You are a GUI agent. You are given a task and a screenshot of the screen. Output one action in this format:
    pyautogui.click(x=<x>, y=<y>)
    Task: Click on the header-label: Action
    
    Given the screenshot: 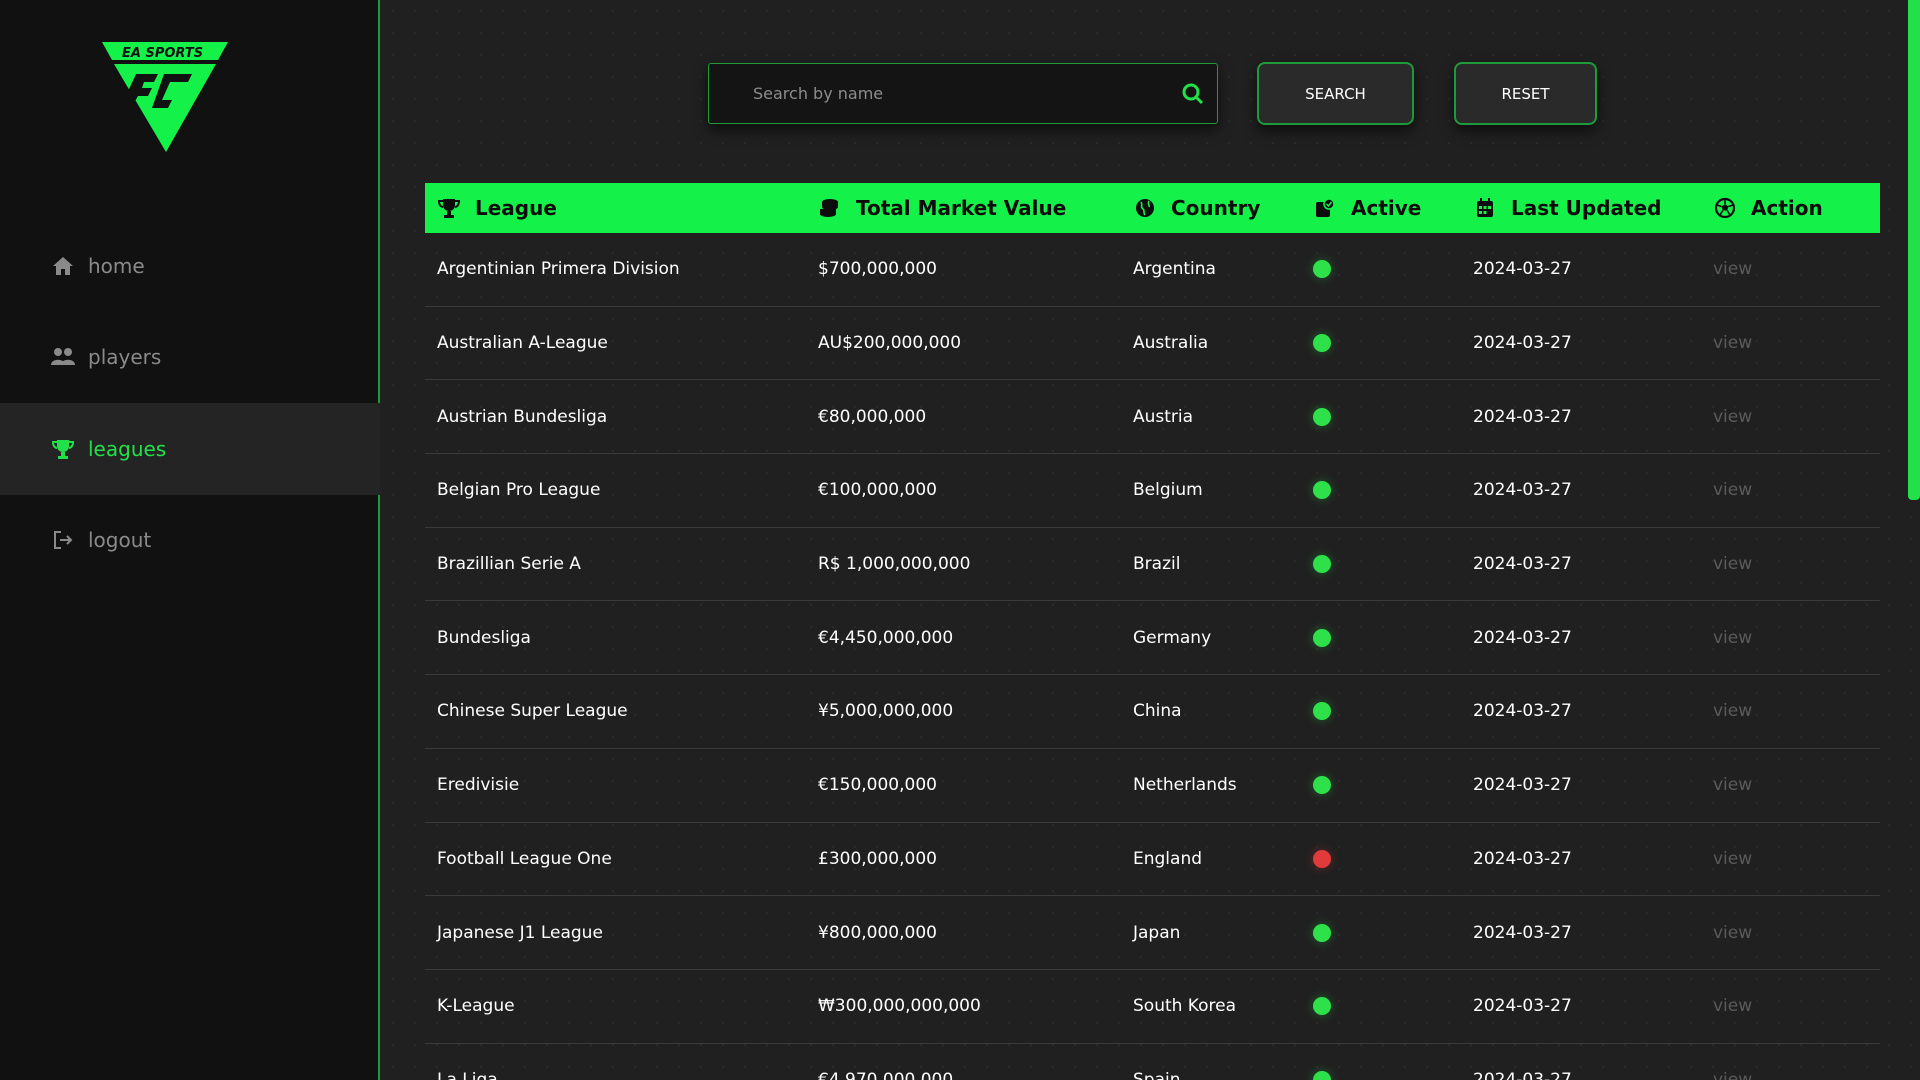 What is the action you would take?
    pyautogui.click(x=1787, y=208)
    